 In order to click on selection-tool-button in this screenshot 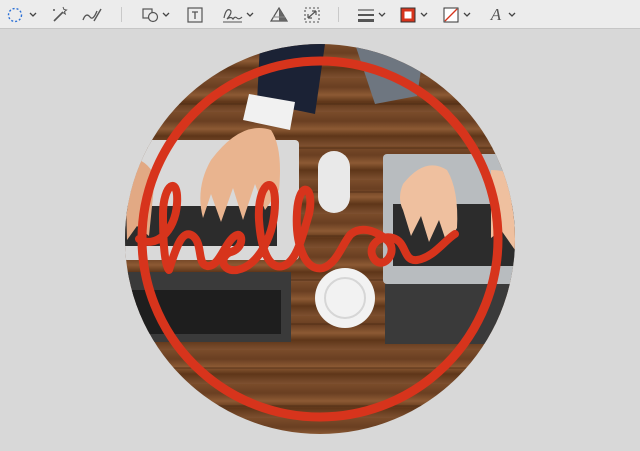, I will do `click(23, 14)`.